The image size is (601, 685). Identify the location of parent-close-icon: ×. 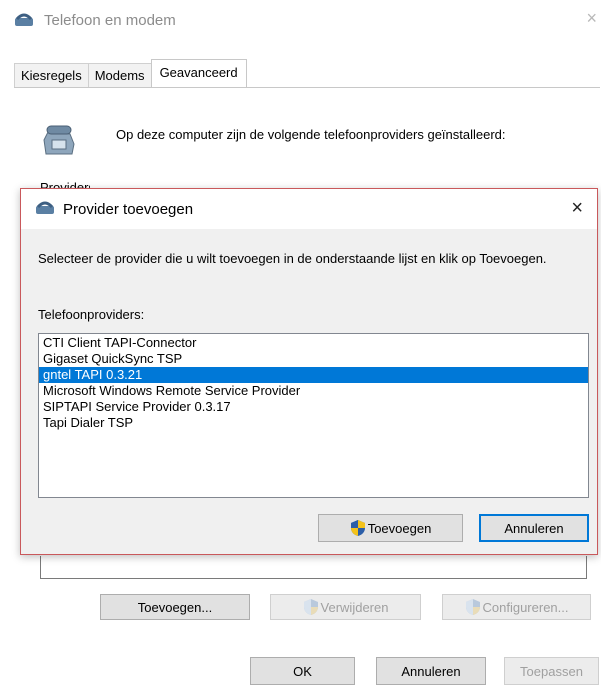
(591, 18).